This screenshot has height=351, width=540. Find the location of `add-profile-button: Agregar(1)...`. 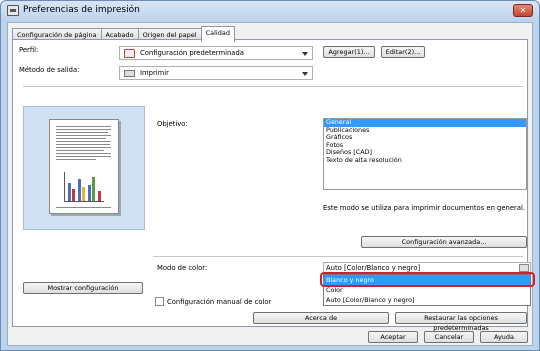

add-profile-button: Agregar(1)... is located at coordinates (349, 52).